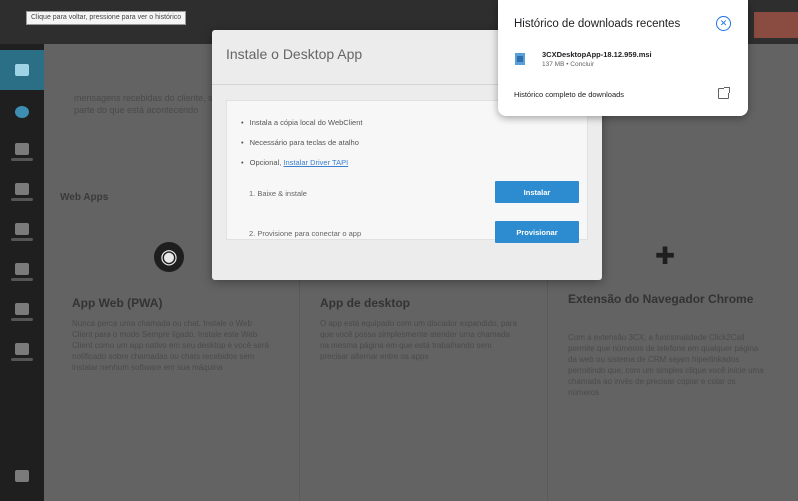 Image resolution: width=798 pixels, height=501 pixels. What do you see at coordinates (315, 162) in the screenshot?
I see `install-tapi-link: Instalar Driver TAPI` at bounding box center [315, 162].